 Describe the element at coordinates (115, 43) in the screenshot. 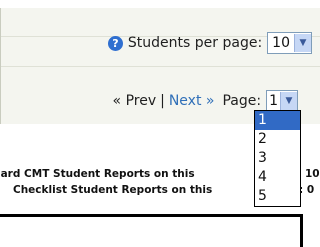

I see `help-icon: ?` at that location.